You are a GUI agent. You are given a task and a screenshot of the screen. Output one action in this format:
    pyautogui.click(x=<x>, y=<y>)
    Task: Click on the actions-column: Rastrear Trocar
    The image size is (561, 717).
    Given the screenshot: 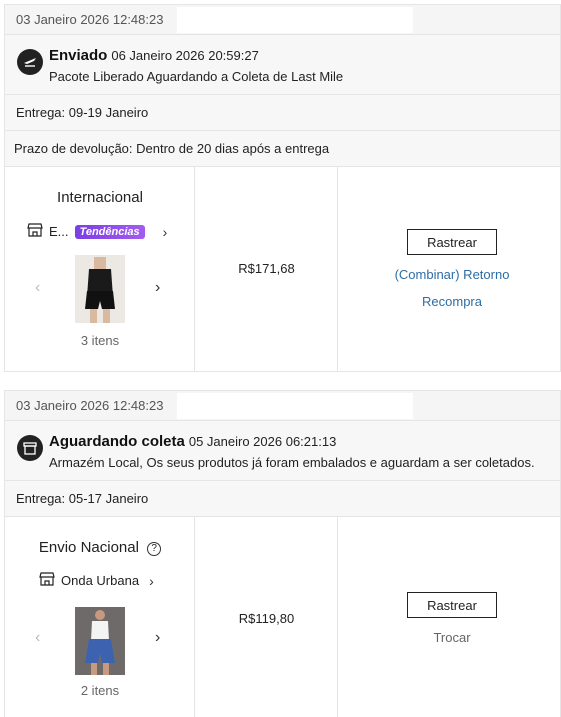 What is the action you would take?
    pyautogui.click(x=449, y=617)
    